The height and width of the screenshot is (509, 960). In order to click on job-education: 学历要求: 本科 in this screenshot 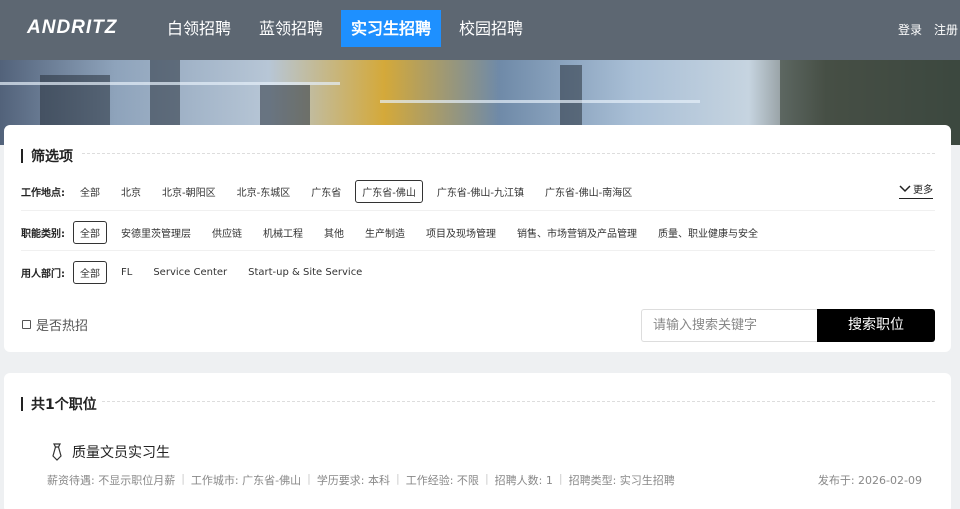, I will do `click(353, 480)`.